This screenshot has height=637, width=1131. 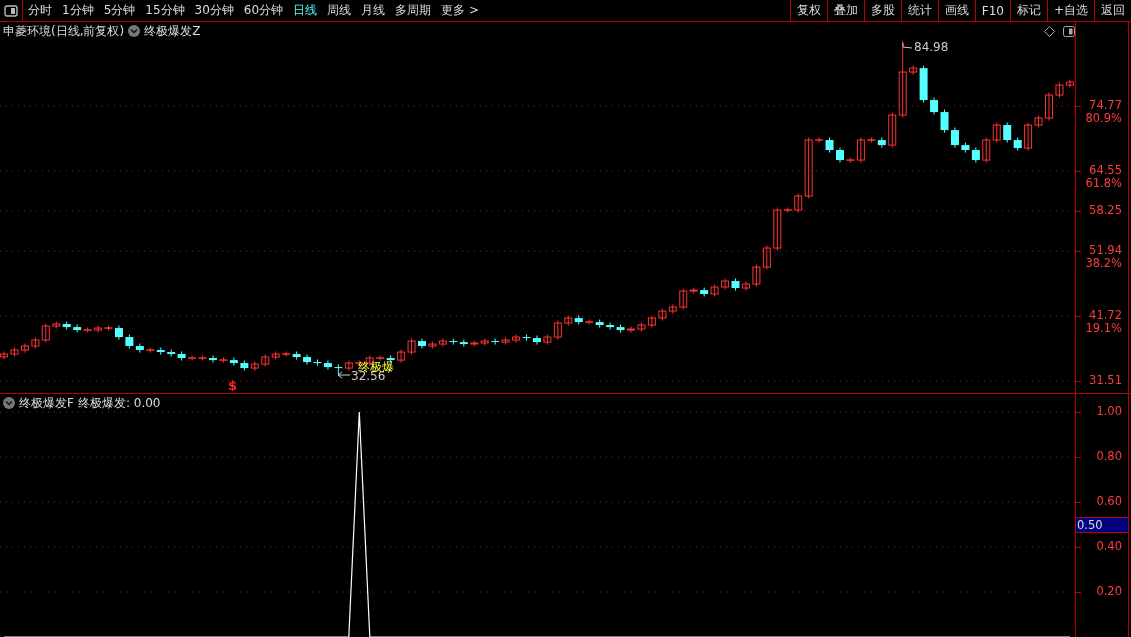 I want to click on percent-label: 38.2%, so click(x=1103, y=264).